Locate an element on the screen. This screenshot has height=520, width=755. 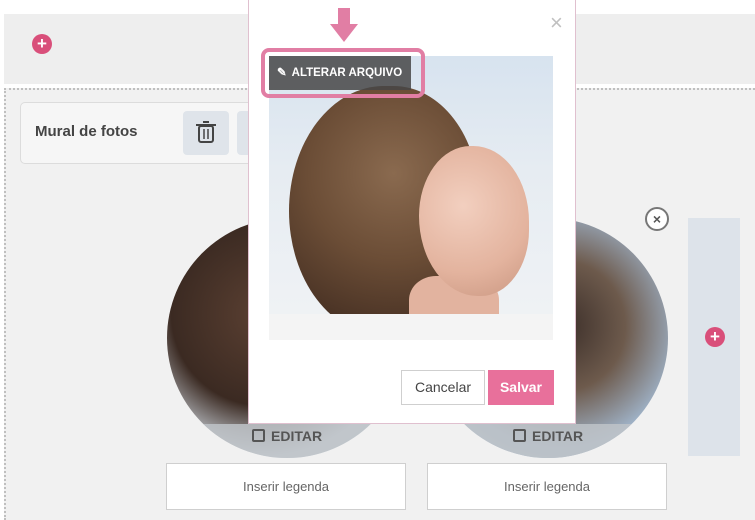
edit-photo-2-button: EDITAR is located at coordinates (548, 436).